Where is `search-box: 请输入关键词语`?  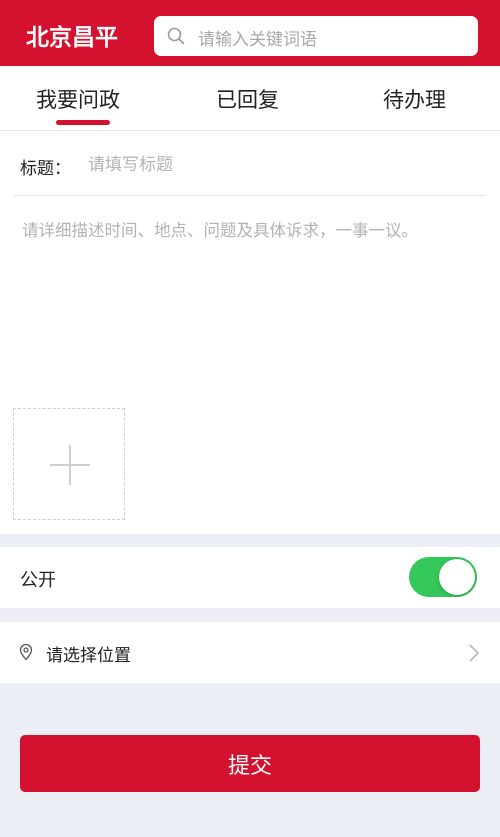 search-box: 请输入关键词语 is located at coordinates (316, 36).